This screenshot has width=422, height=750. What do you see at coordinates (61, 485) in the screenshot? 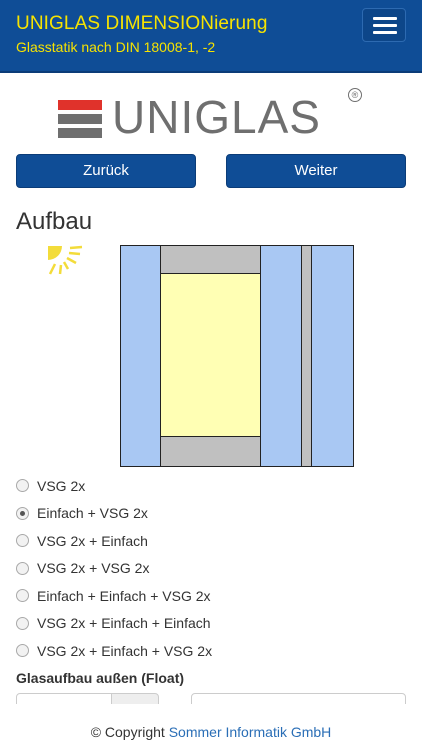
I see `option-label: VSG 2x` at bounding box center [61, 485].